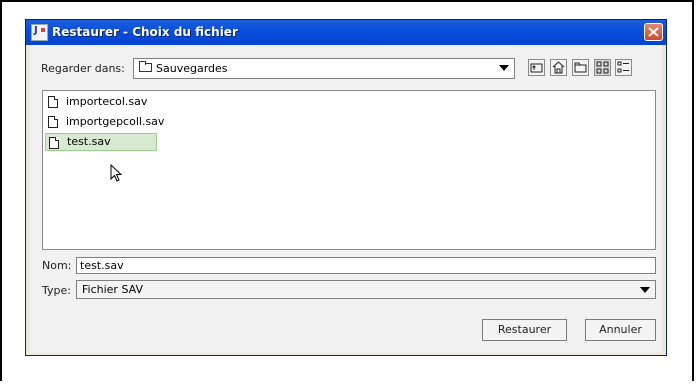 The width and height of the screenshot is (698, 385). What do you see at coordinates (116, 173) in the screenshot?
I see `mouse-cursor-icon` at bounding box center [116, 173].